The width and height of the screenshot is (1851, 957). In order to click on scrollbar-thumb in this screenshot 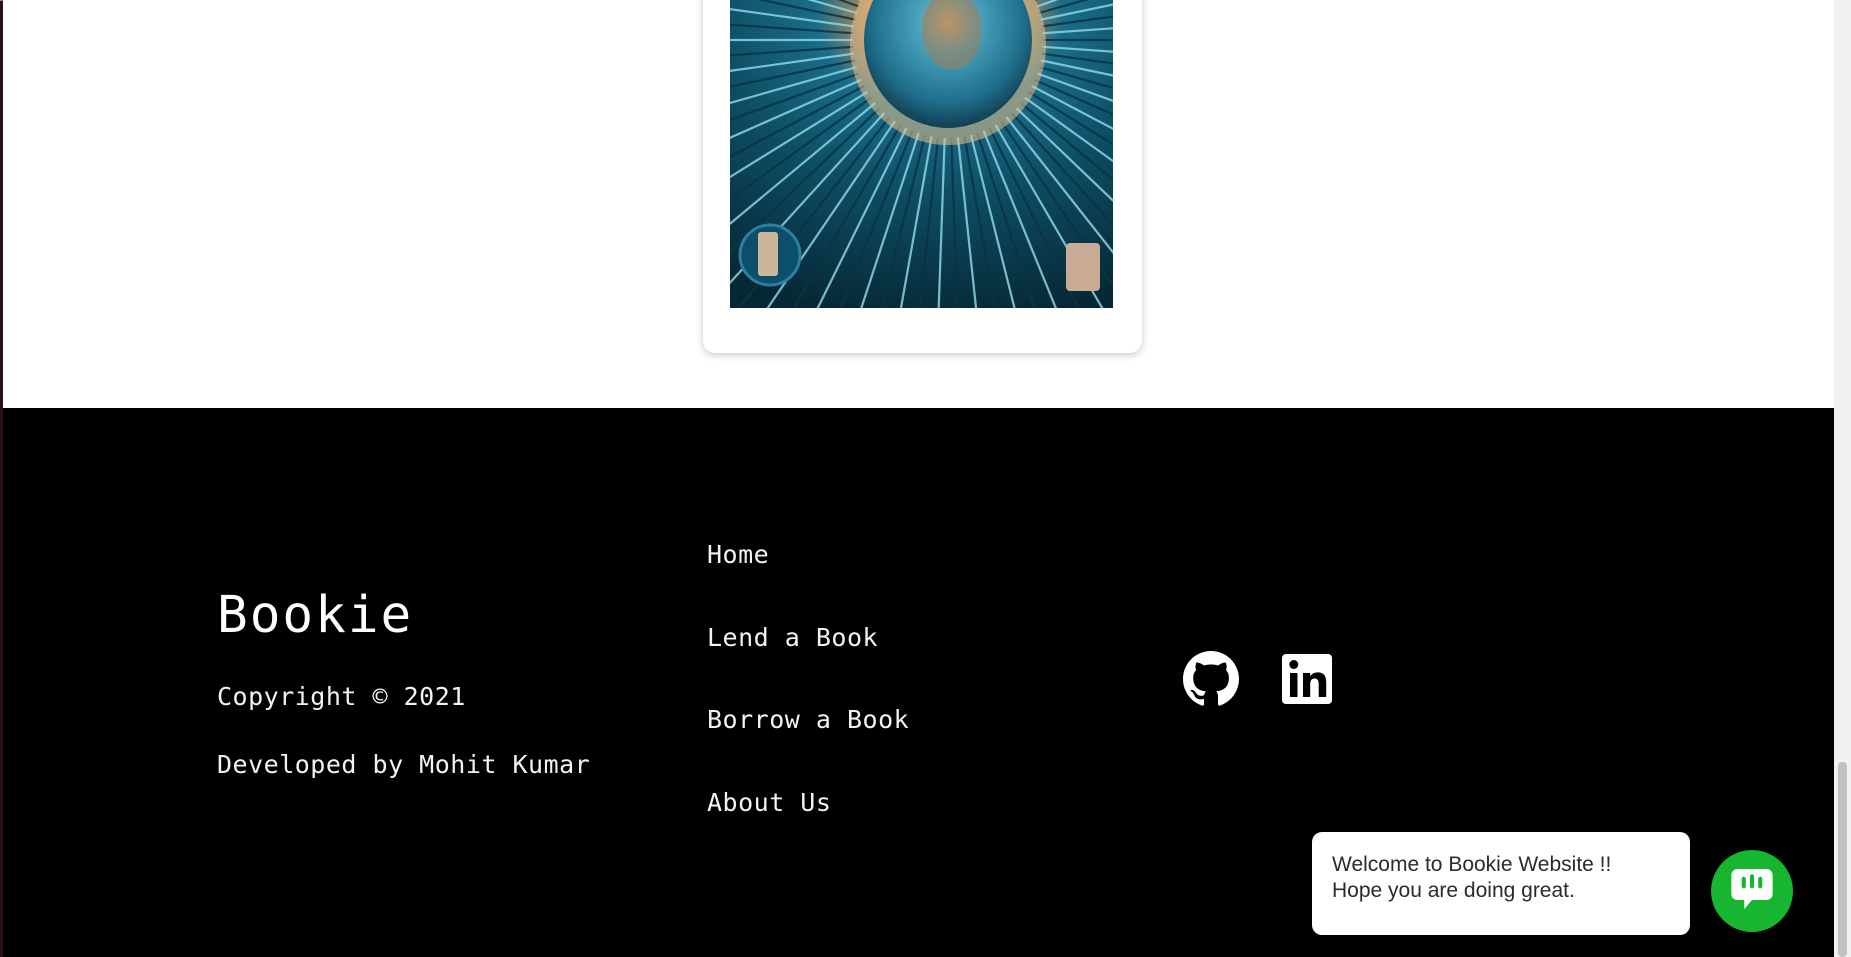, I will do `click(1842, 859)`.